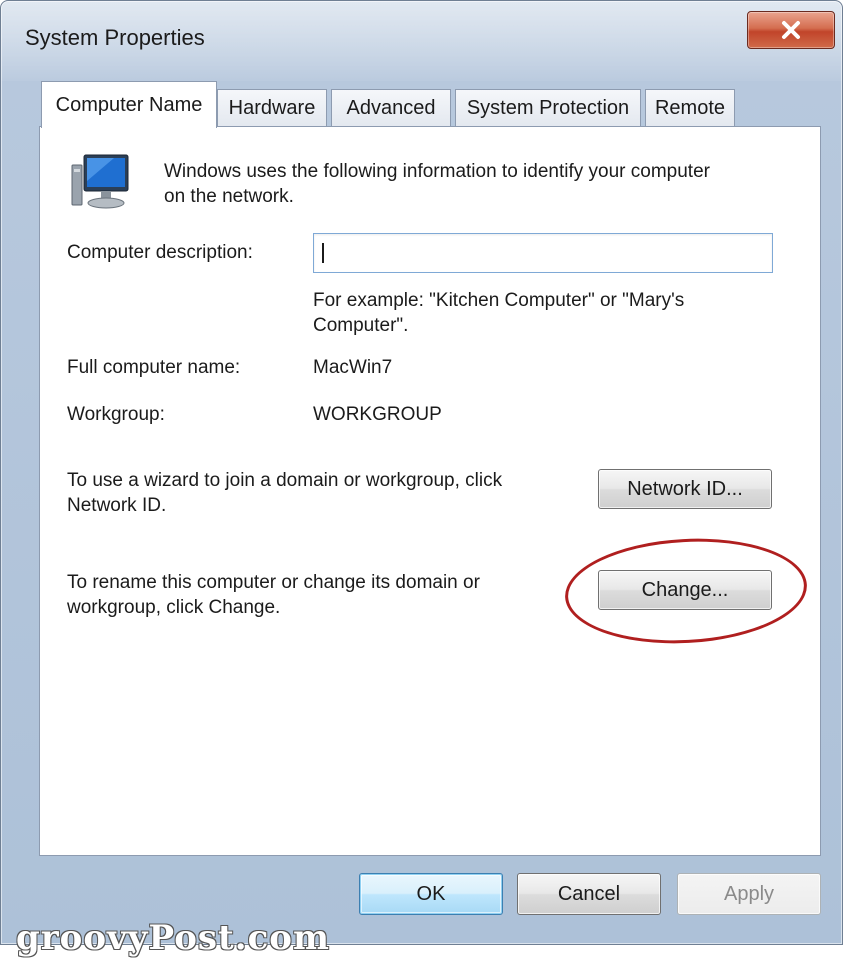 The image size is (843, 962). I want to click on close-button, so click(791, 30).